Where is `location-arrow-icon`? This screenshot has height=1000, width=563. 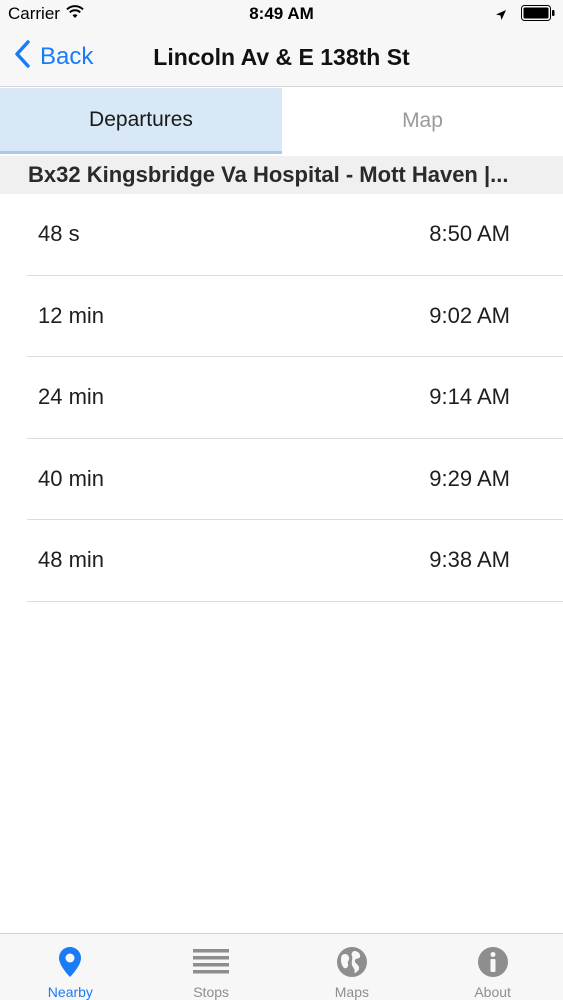
location-arrow-icon is located at coordinates (501, 16).